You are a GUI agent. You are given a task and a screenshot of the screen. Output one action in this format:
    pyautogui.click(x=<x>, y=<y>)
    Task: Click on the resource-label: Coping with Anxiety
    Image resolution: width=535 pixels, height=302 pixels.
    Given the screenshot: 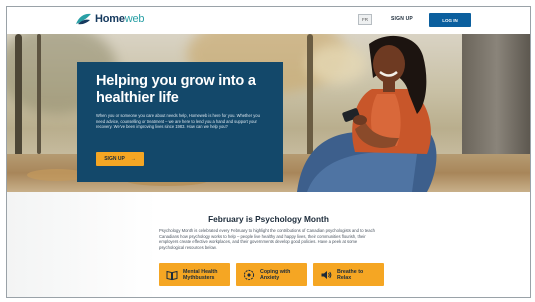 What is the action you would take?
    pyautogui.click(x=275, y=274)
    